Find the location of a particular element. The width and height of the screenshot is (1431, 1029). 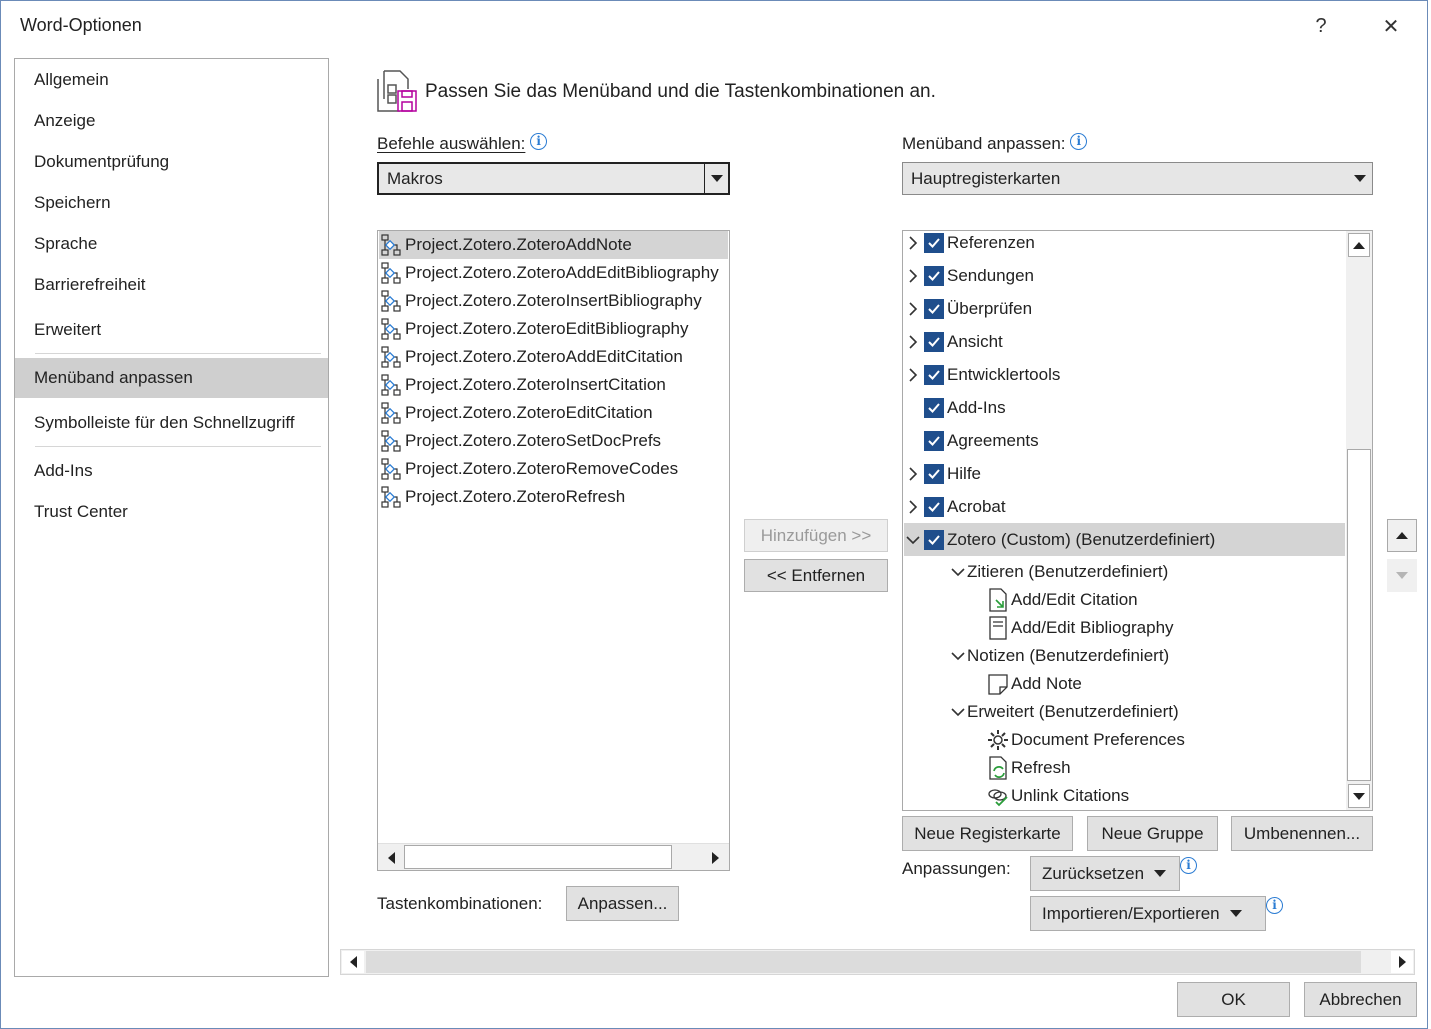

vertical-scrollbar is located at coordinates (1359, 520).